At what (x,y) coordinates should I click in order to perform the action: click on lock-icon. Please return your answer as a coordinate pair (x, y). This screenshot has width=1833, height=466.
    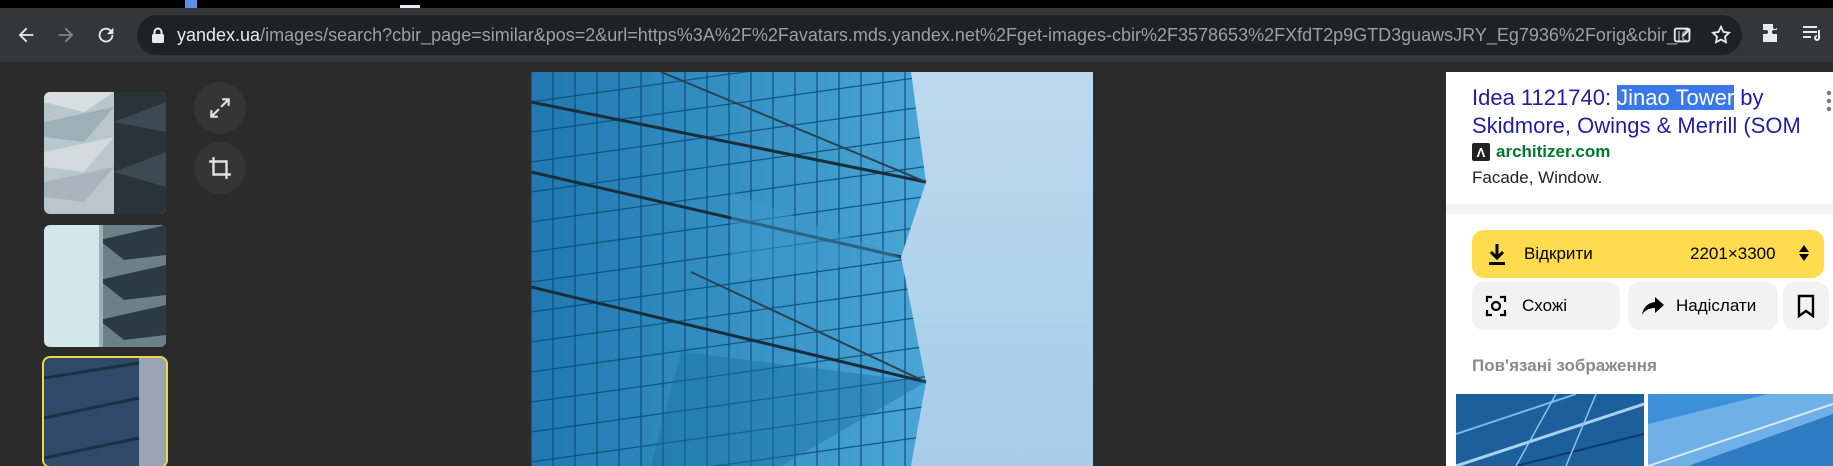
    Looking at the image, I should click on (158, 35).